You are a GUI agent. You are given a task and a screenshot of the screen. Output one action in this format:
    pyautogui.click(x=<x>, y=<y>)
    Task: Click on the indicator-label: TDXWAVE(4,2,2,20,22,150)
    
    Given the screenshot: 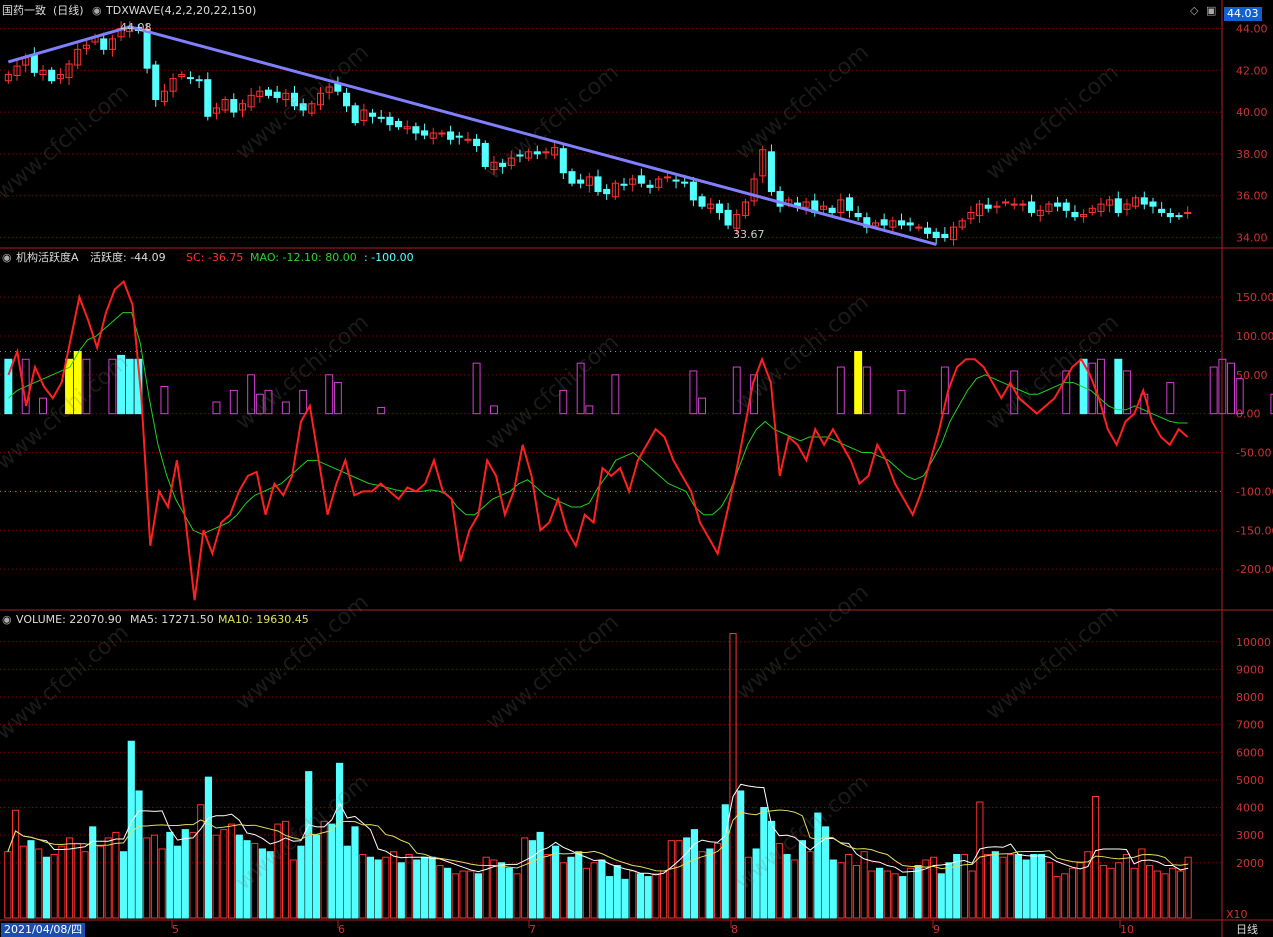 What is the action you would take?
    pyautogui.click(x=181, y=11)
    